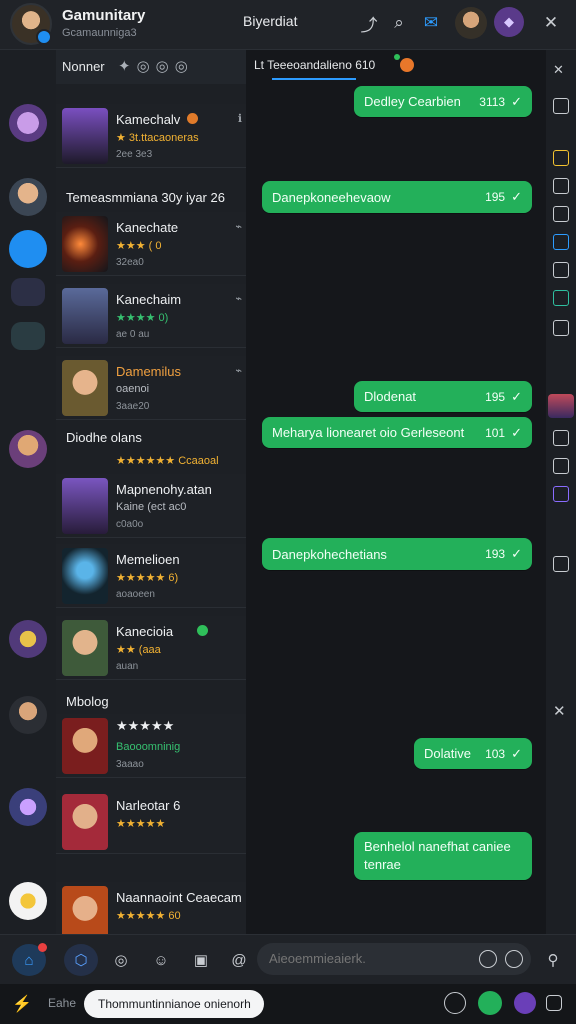  Describe the element at coordinates (561, 406) in the screenshot. I see `media-thumb-icon` at that location.